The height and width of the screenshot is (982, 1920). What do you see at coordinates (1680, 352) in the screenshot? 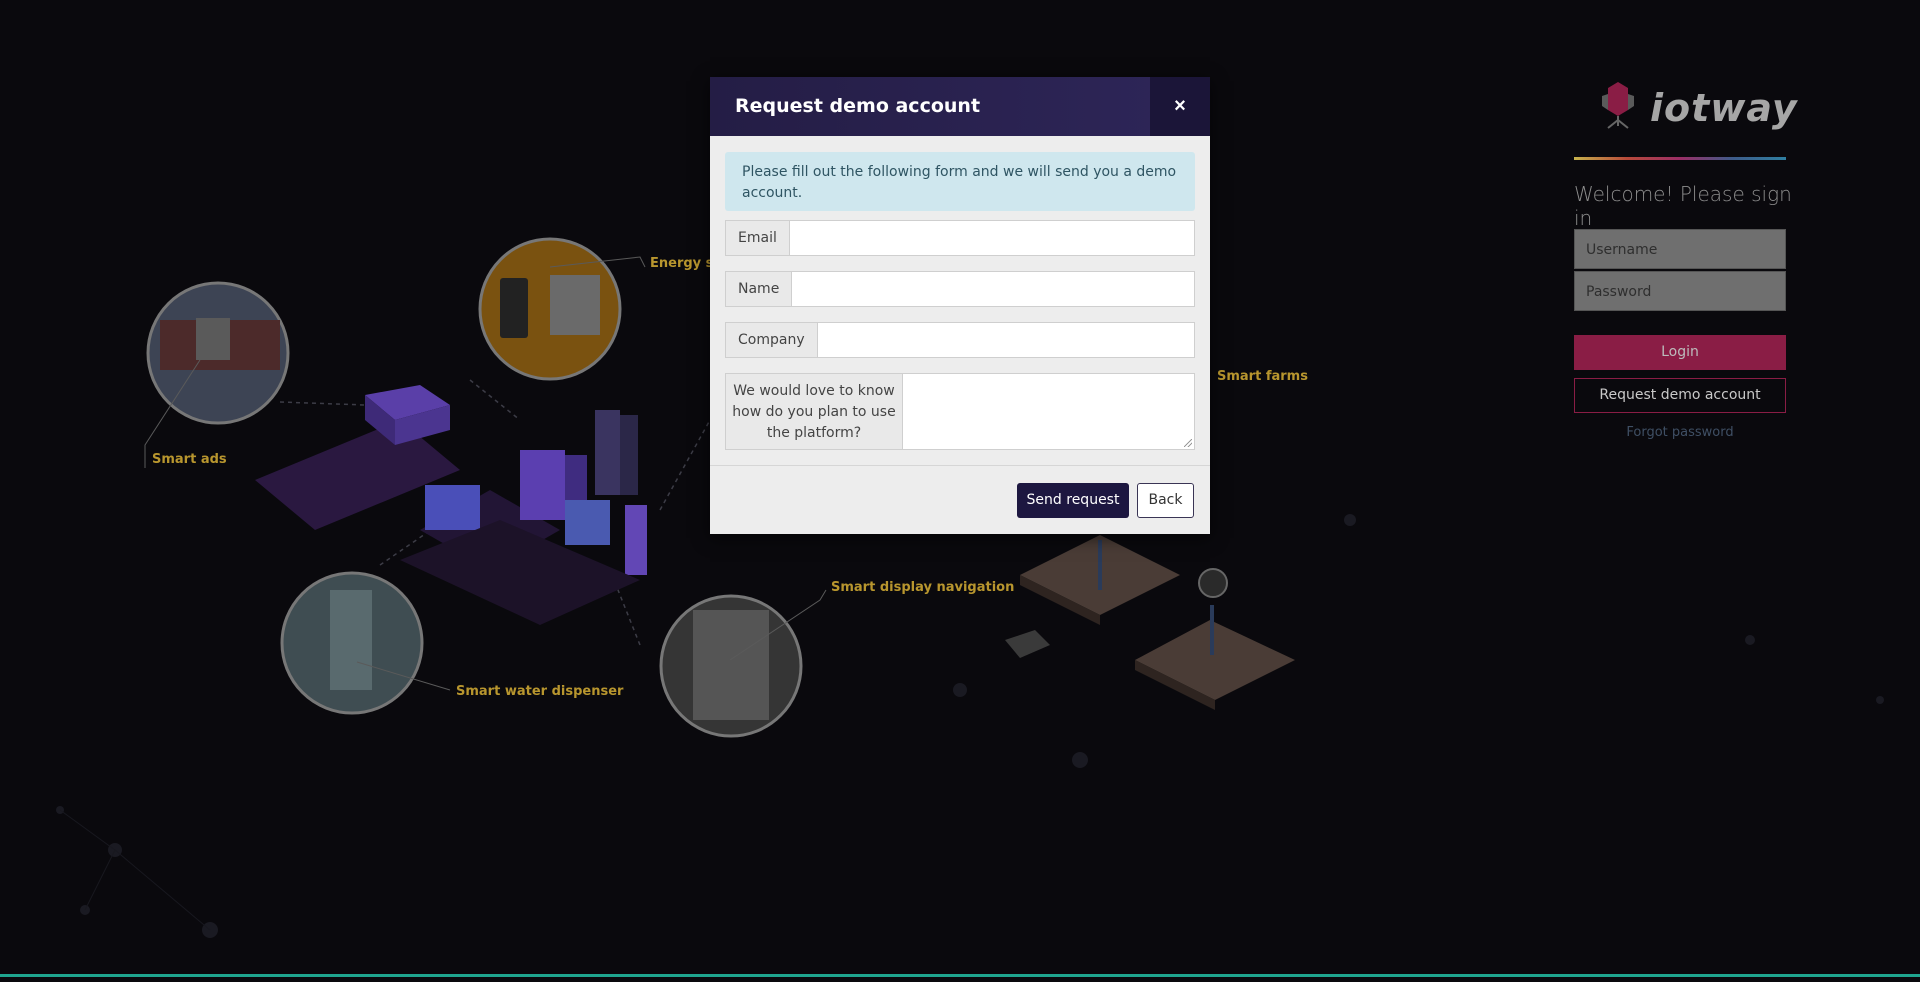
I see `login-button: Login` at bounding box center [1680, 352].